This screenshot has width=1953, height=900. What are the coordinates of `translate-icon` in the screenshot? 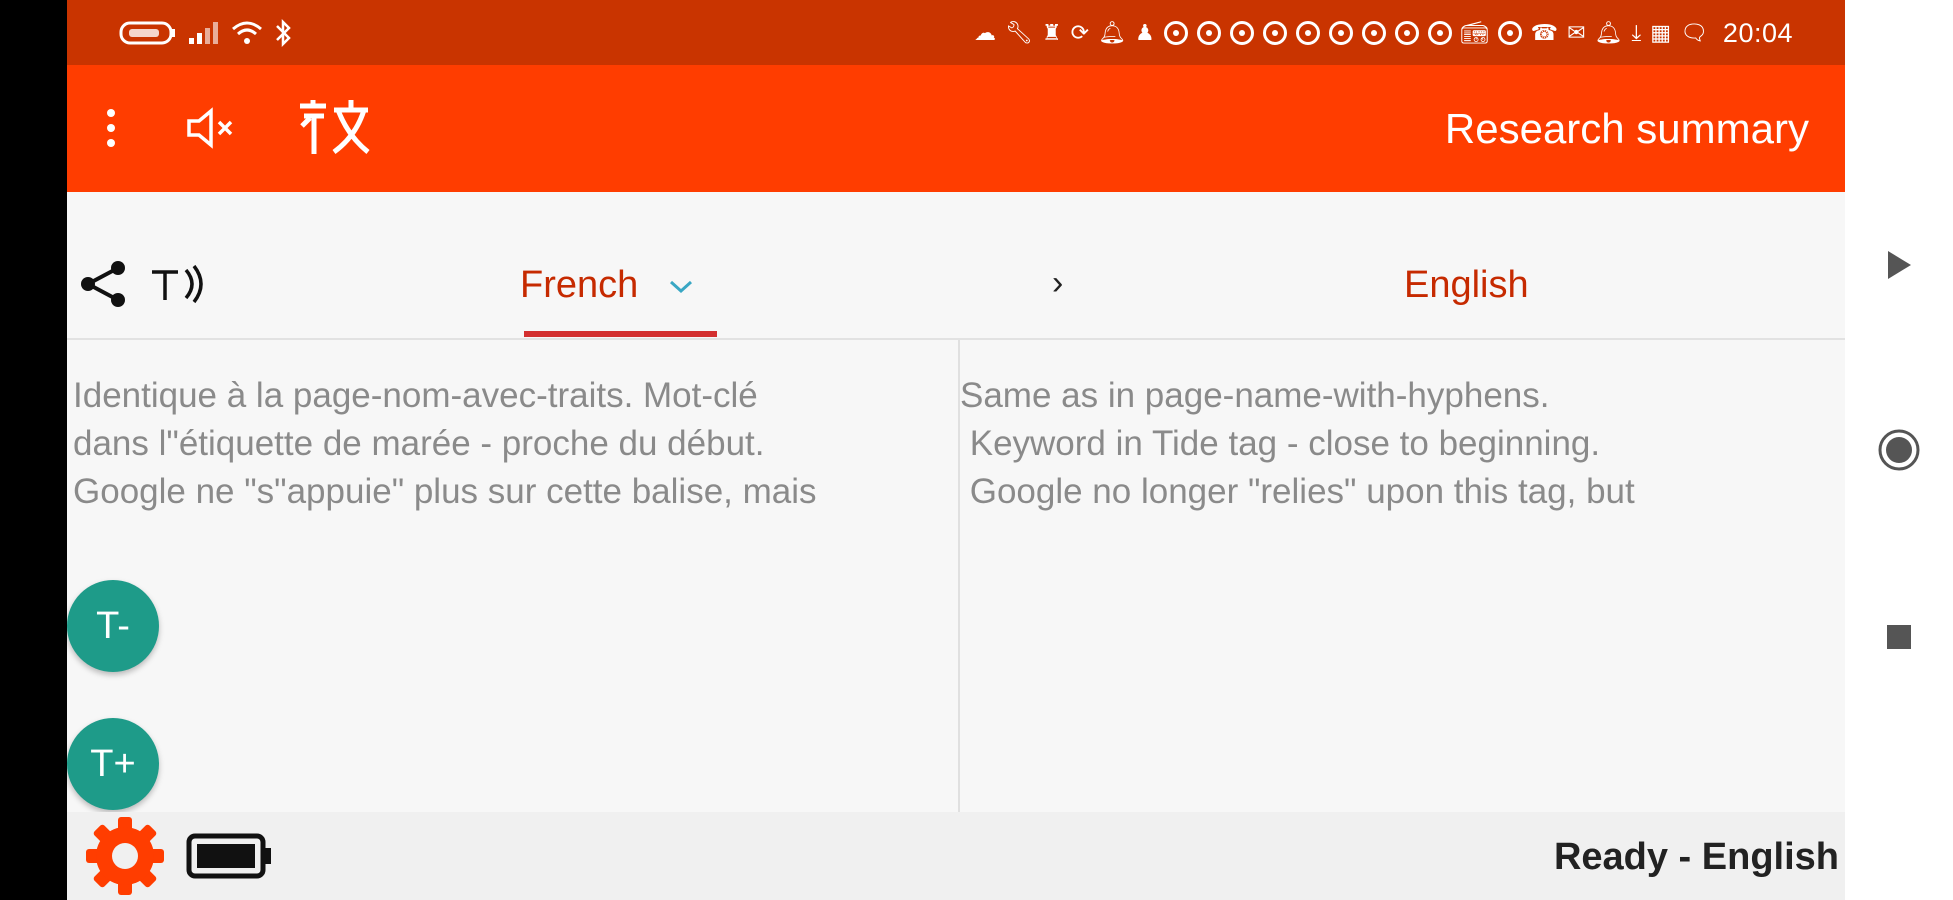 It's located at (335, 128).